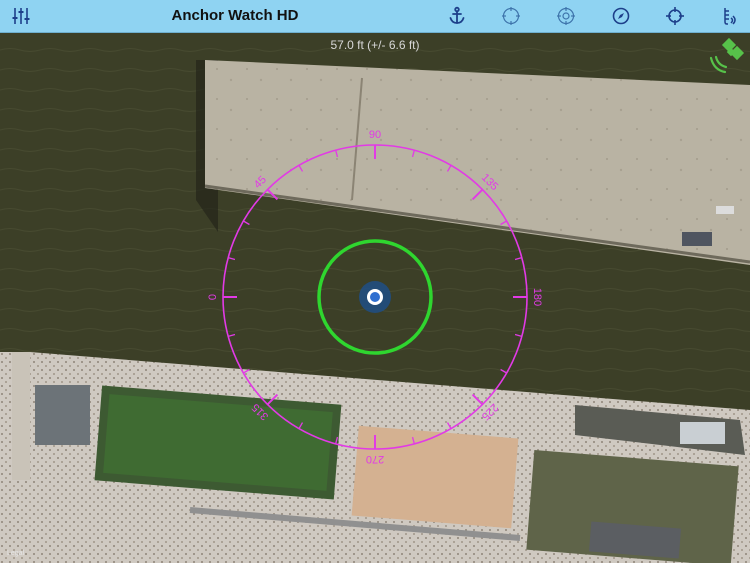 This screenshot has width=750, height=563. I want to click on toolbar: Anchor Watch HD, so click(375, 16).